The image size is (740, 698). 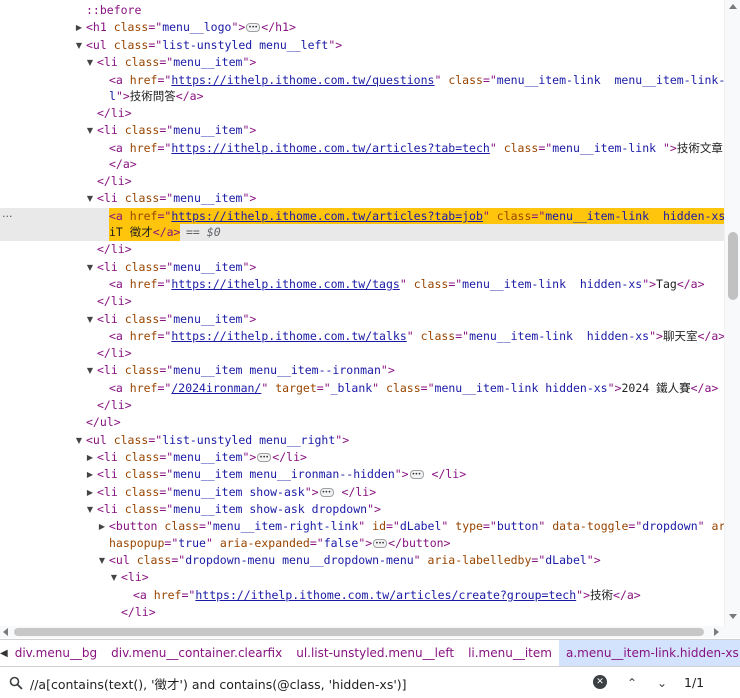 What do you see at coordinates (733, 616) in the screenshot?
I see `scroll-down-arrow-icon` at bounding box center [733, 616].